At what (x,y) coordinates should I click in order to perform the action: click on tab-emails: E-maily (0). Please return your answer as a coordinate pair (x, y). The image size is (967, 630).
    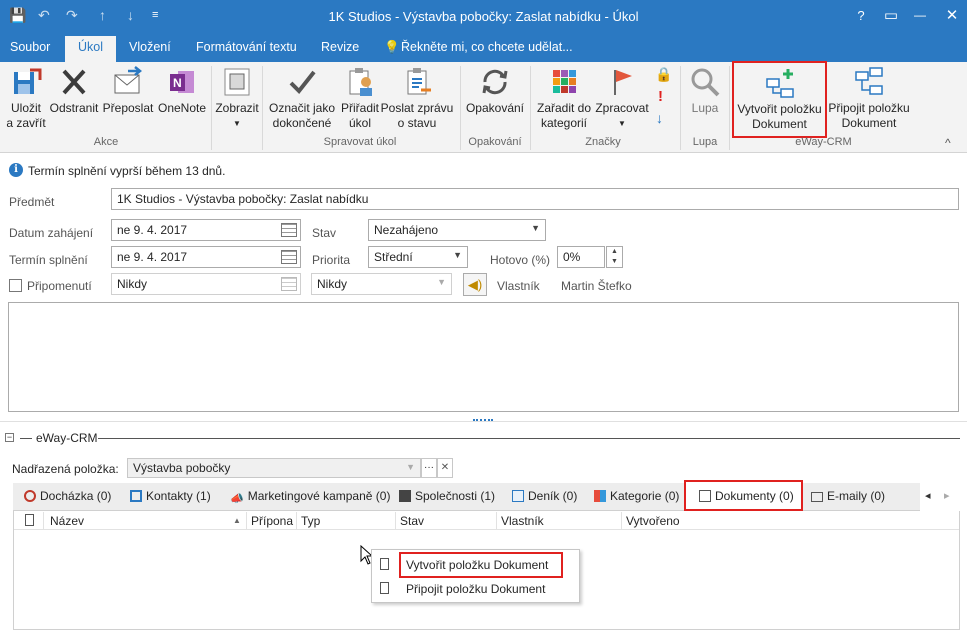
    Looking at the image, I should click on (848, 496).